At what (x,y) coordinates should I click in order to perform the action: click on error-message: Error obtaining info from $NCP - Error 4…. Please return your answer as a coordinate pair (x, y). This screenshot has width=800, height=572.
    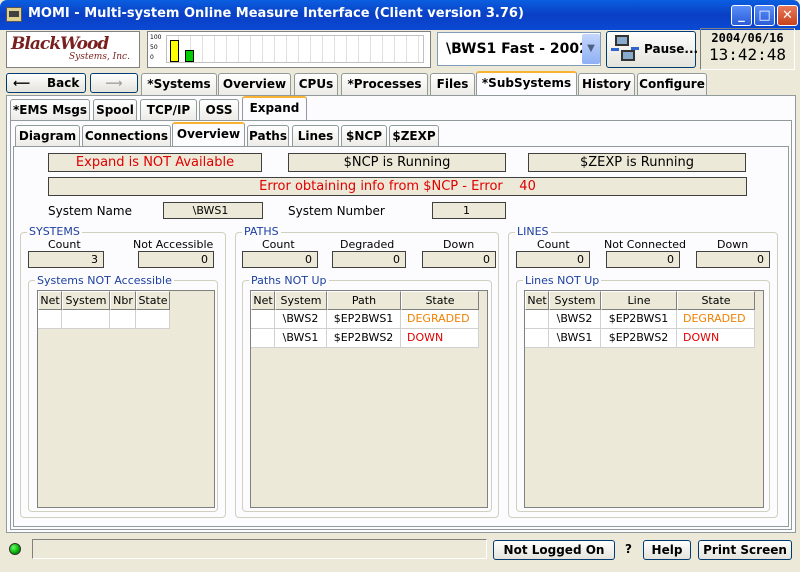
    Looking at the image, I should click on (397, 186).